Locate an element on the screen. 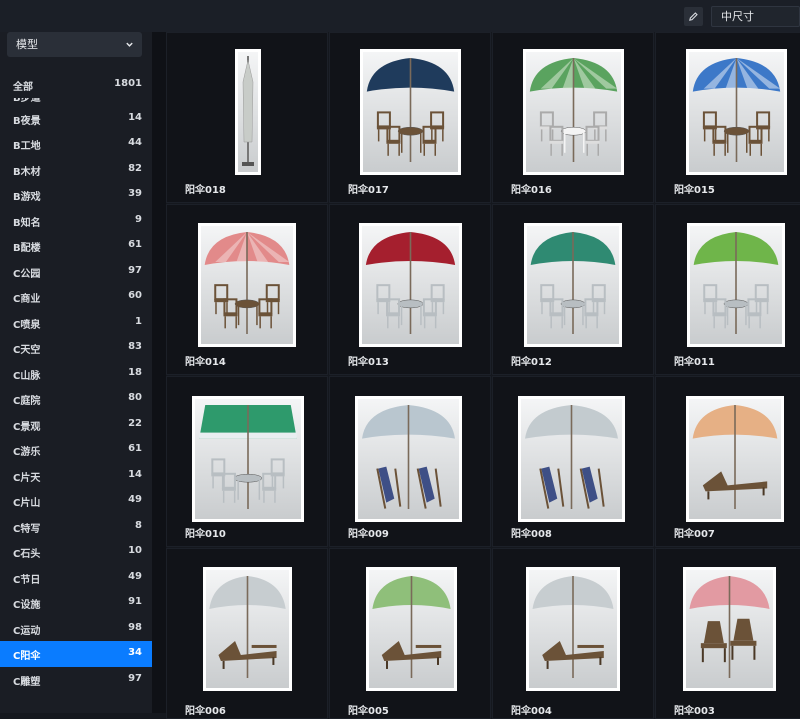 The width and height of the screenshot is (800, 719). sidebar-item: C片天 14 is located at coordinates (76, 476).